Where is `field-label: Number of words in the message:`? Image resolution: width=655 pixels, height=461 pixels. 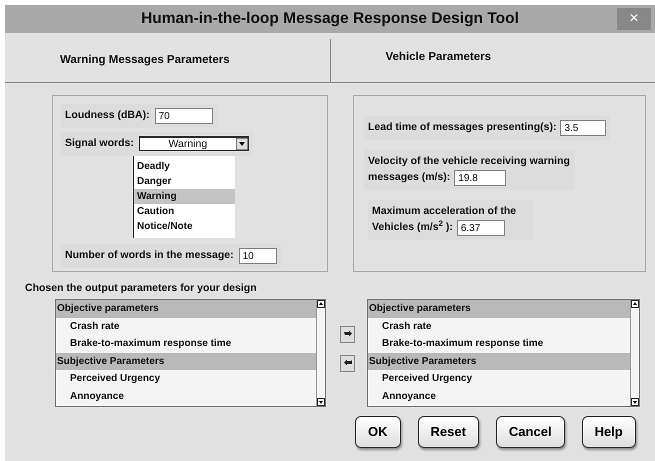
field-label: Number of words in the message: is located at coordinates (149, 255).